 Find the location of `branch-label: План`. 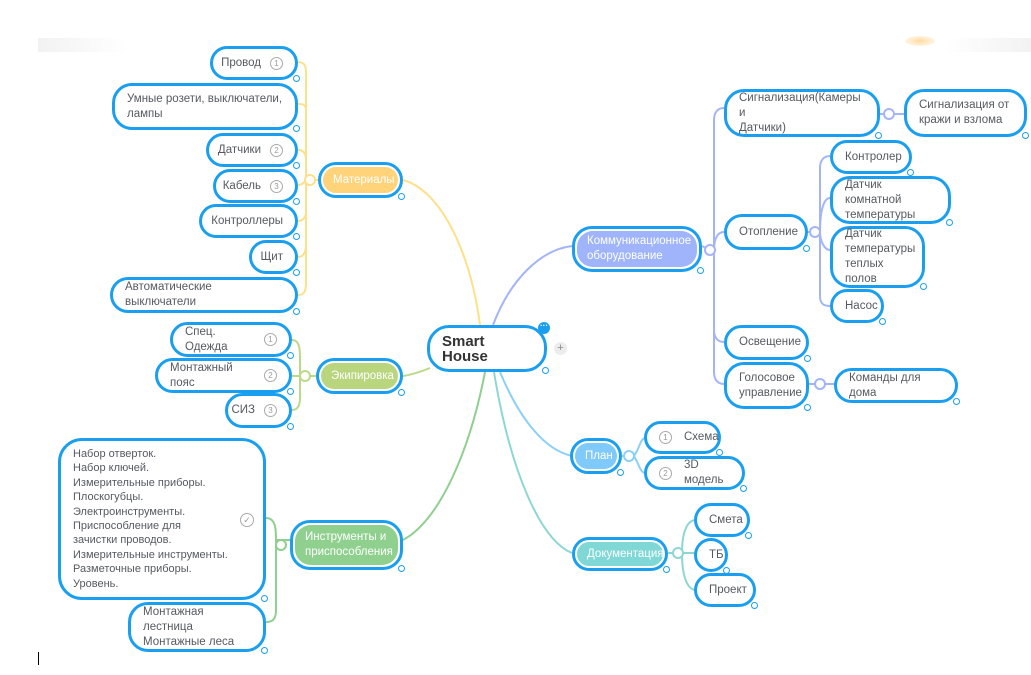

branch-label: План is located at coordinates (599, 455).